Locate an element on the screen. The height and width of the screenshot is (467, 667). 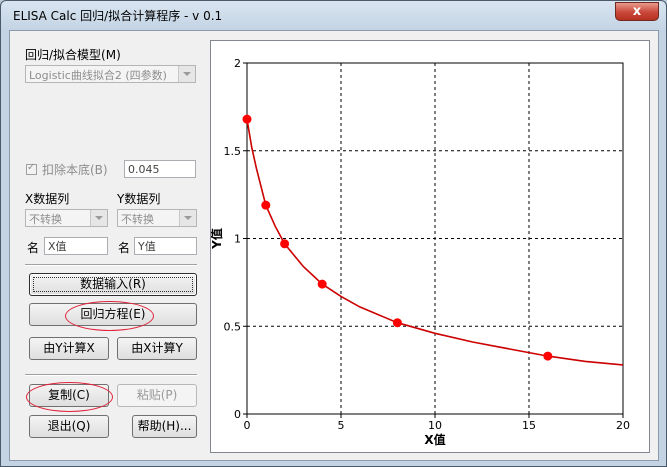
background-label: 扣除本底(B) is located at coordinates (75, 170).